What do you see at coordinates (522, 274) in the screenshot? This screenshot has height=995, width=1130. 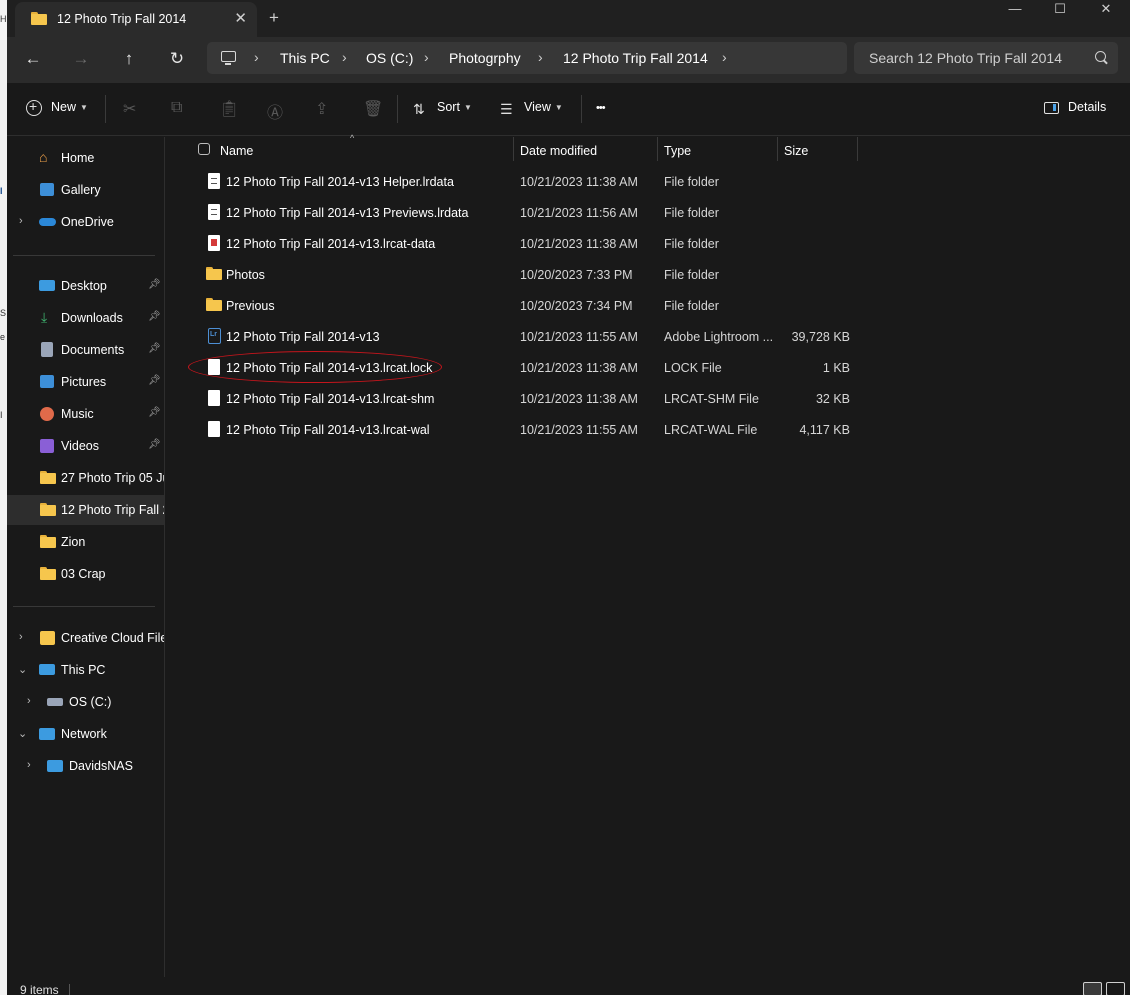 I see `file-row: Photos 10/20/2023 7:33 PM File folder` at bounding box center [522, 274].